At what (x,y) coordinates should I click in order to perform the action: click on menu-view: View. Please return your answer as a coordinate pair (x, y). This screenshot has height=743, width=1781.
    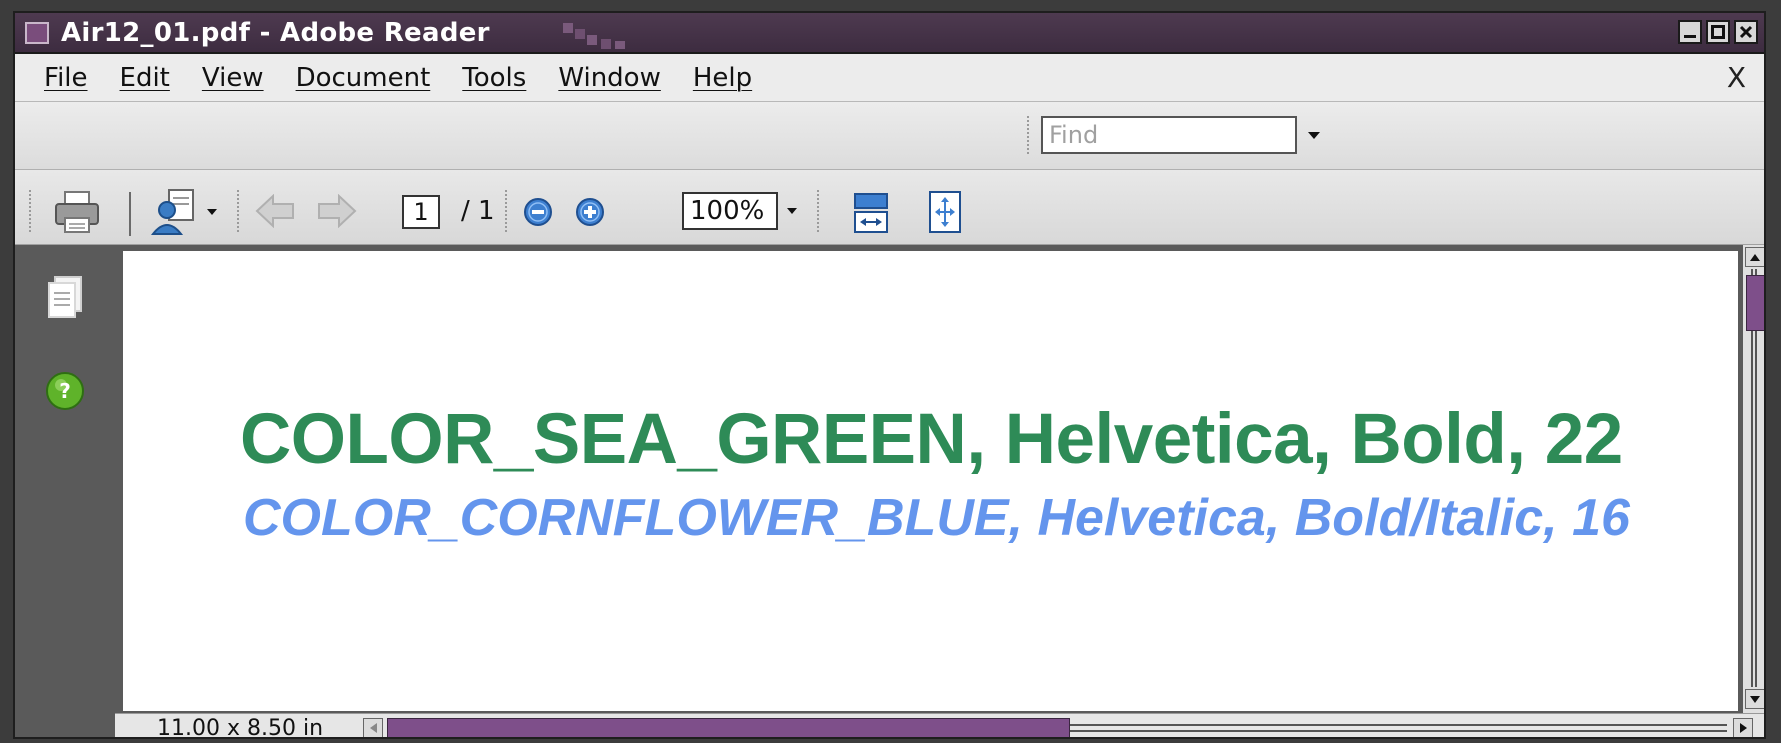
    Looking at the image, I should click on (233, 78).